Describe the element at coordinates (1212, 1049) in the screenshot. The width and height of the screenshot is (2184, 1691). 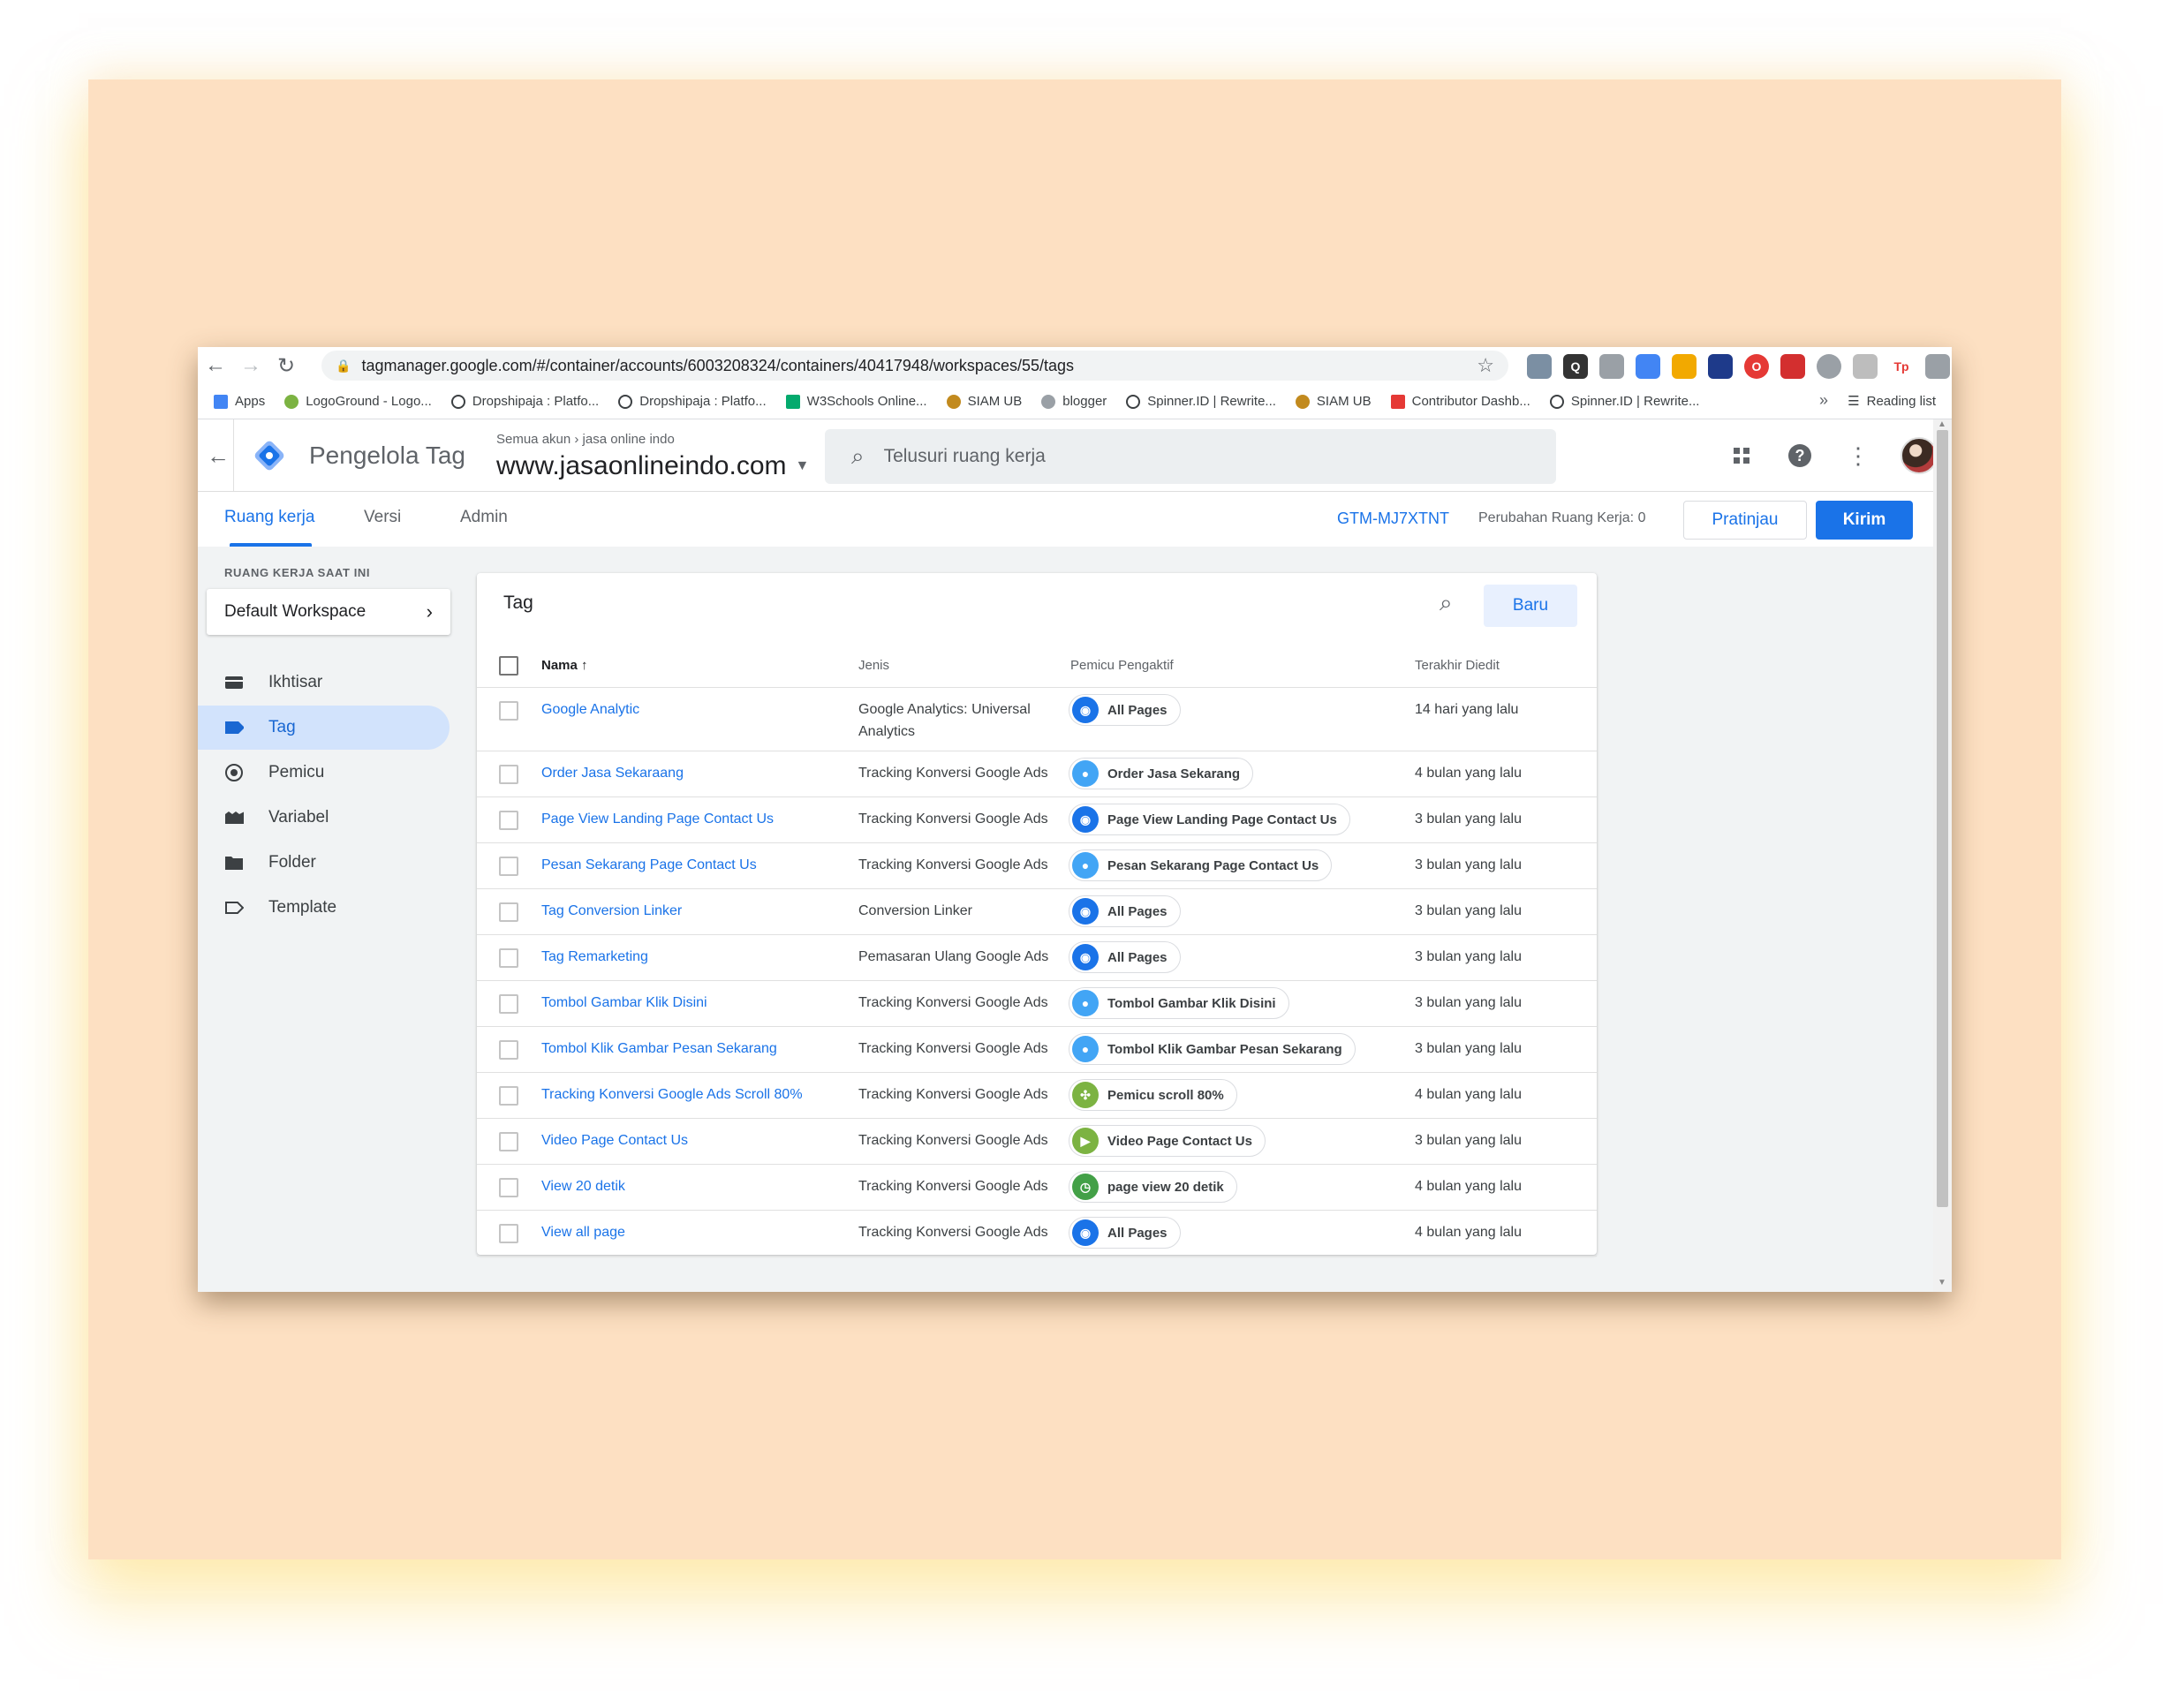
I see `trigger-chip: ● Tombol Klik Gambar Pesan Sekarang` at that location.